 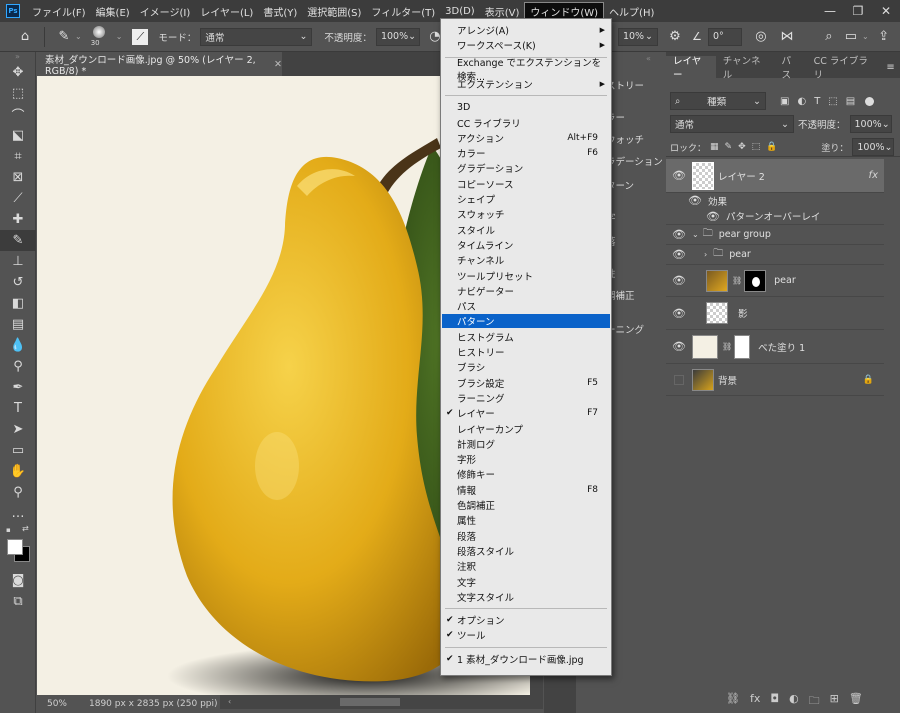 I want to click on chevron-right-icon: ›, so click(x=705, y=254).